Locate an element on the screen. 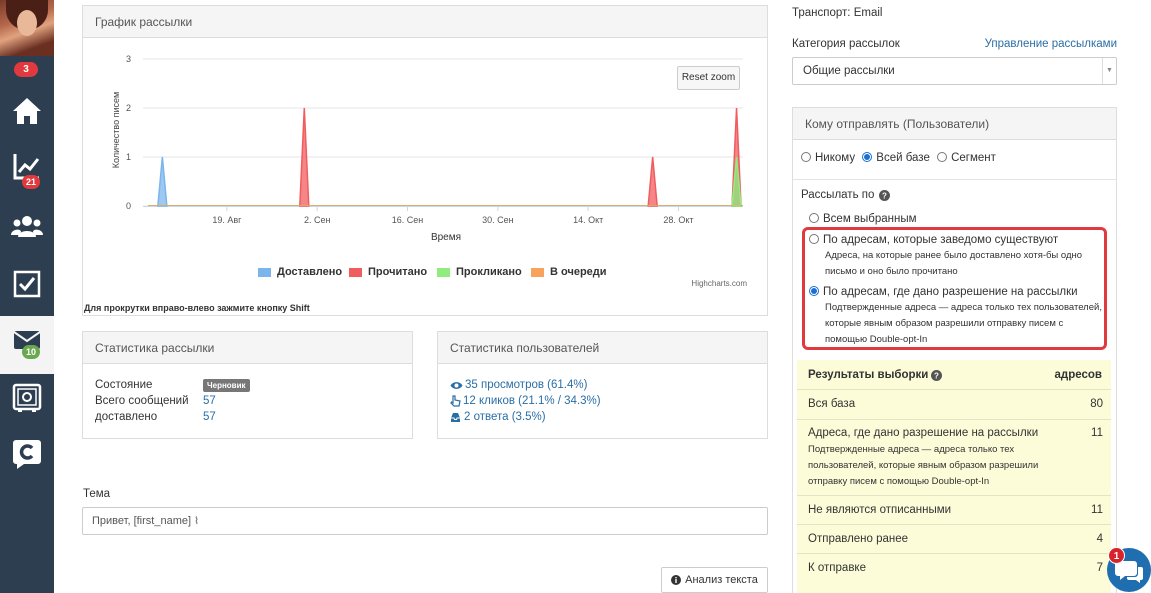 The height and width of the screenshot is (593, 1151). chart-badge: 21 is located at coordinates (31, 182).